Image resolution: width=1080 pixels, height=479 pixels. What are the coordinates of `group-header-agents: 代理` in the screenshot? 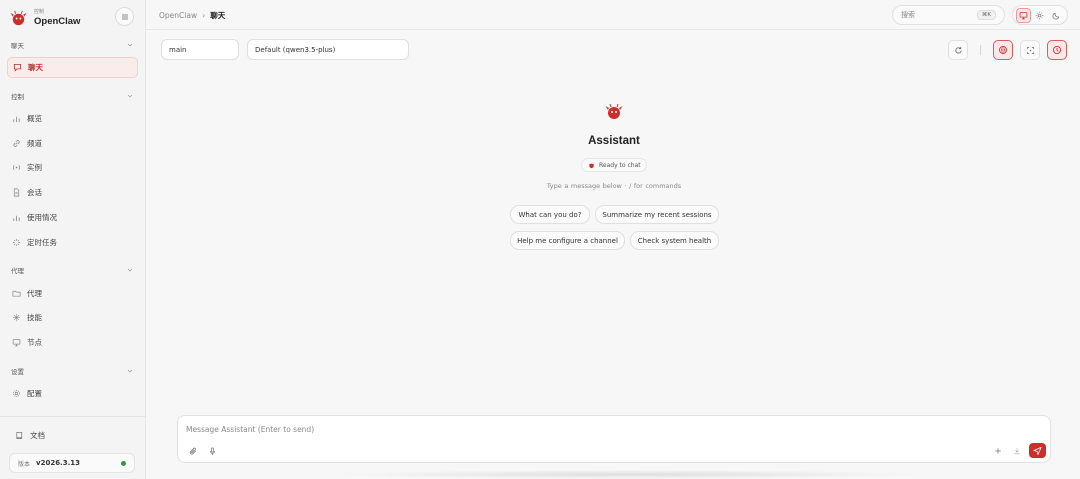 It's located at (72, 270).